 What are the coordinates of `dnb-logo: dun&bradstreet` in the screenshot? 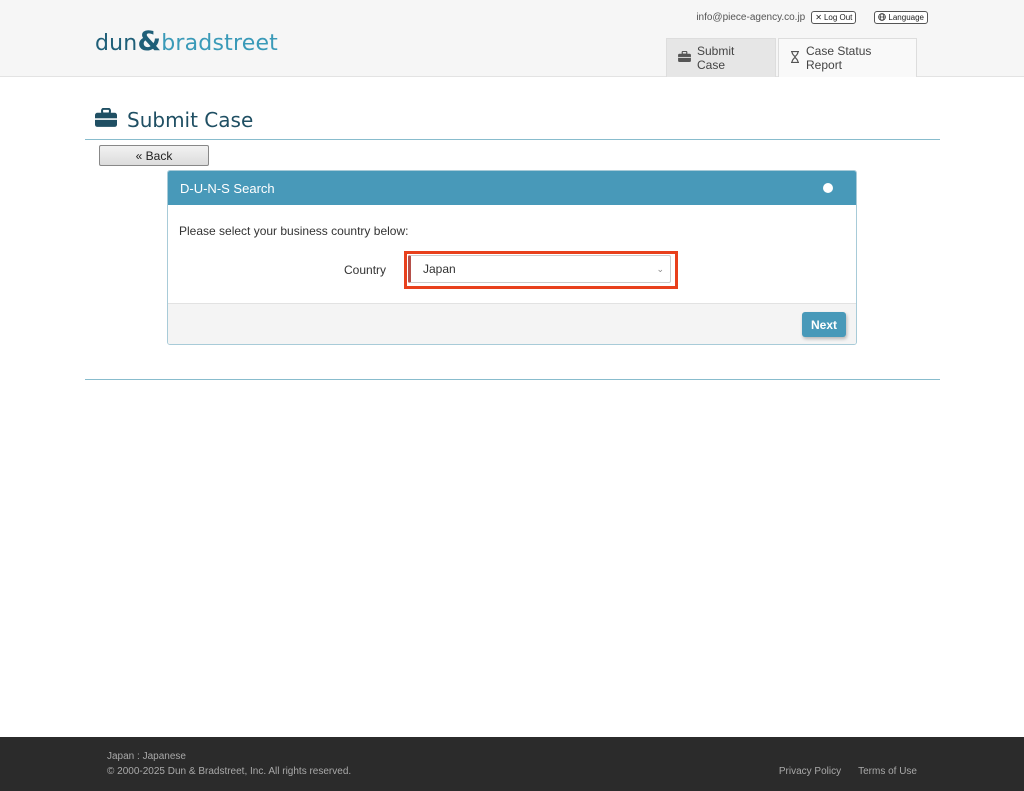 It's located at (186, 41).